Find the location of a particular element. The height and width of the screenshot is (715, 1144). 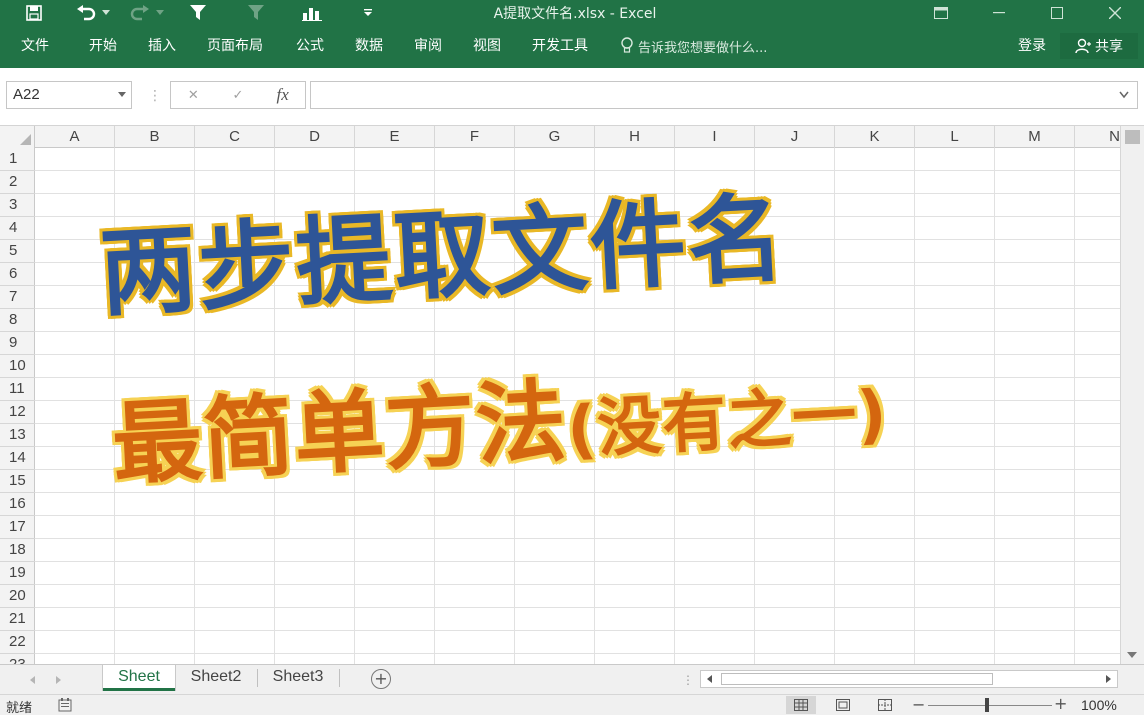

column-header: F is located at coordinates (475, 137).